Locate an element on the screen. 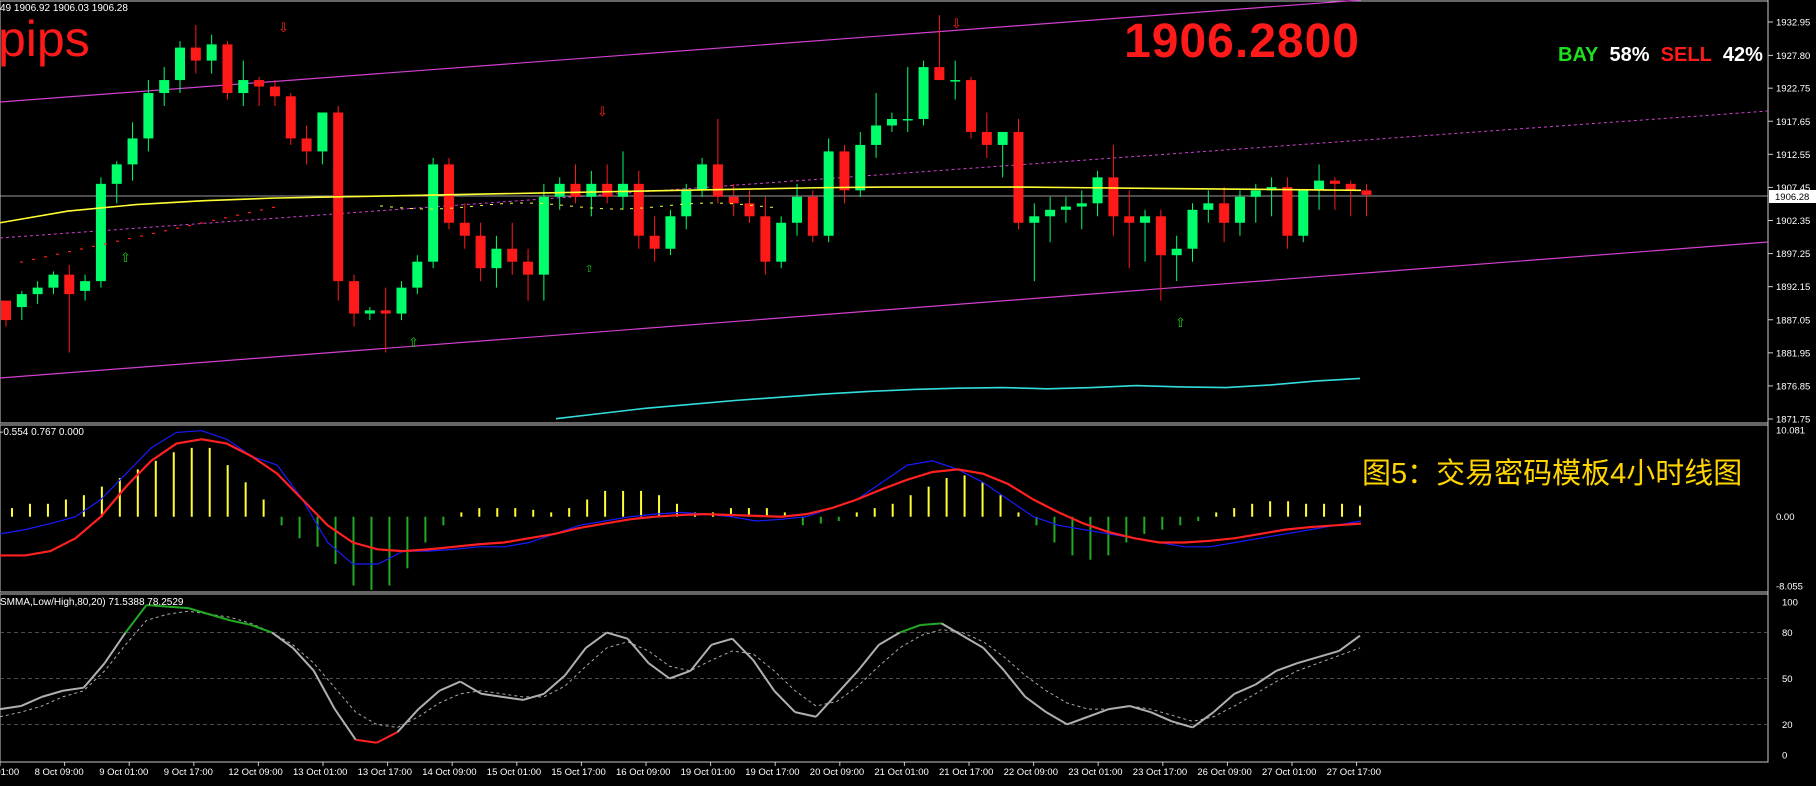 The width and height of the screenshot is (1816, 786). stoch-signal-line is located at coordinates (680, 669).